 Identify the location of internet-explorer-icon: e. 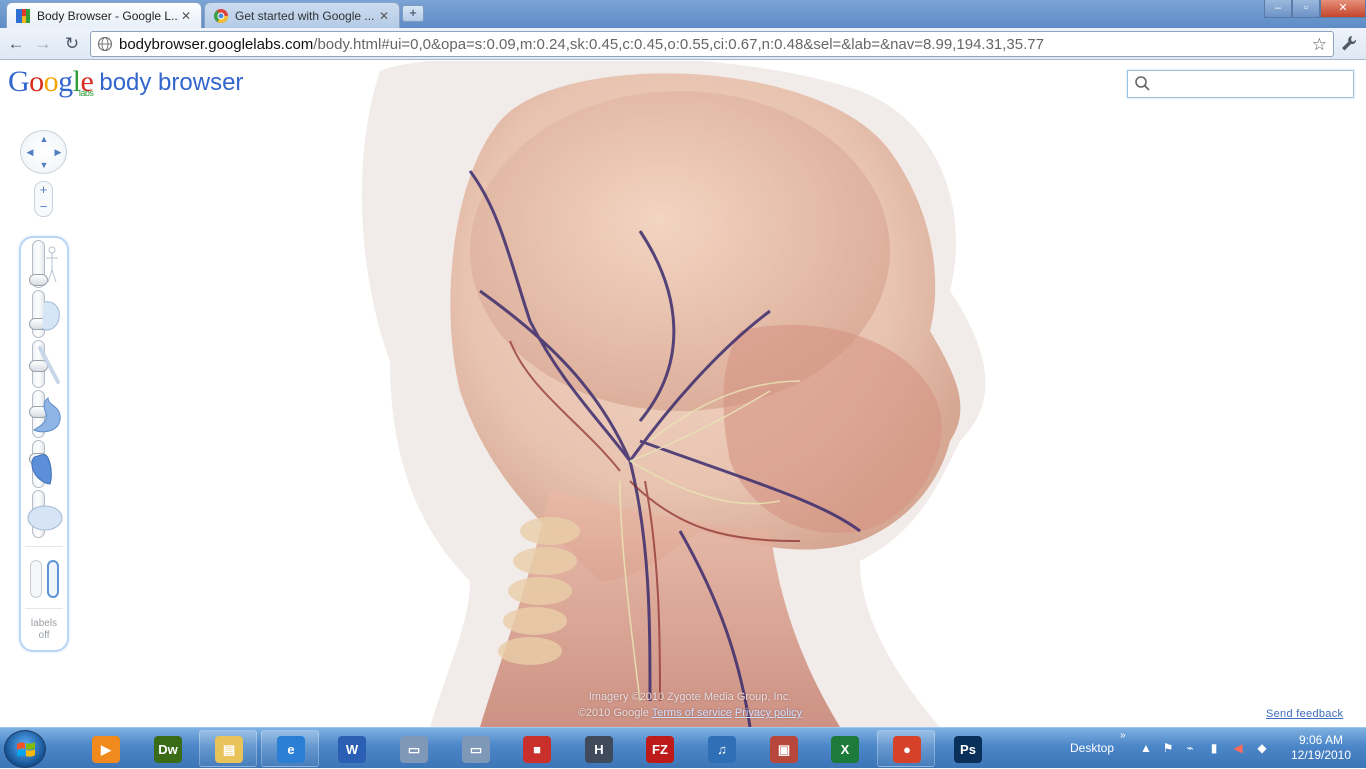
(291, 749).